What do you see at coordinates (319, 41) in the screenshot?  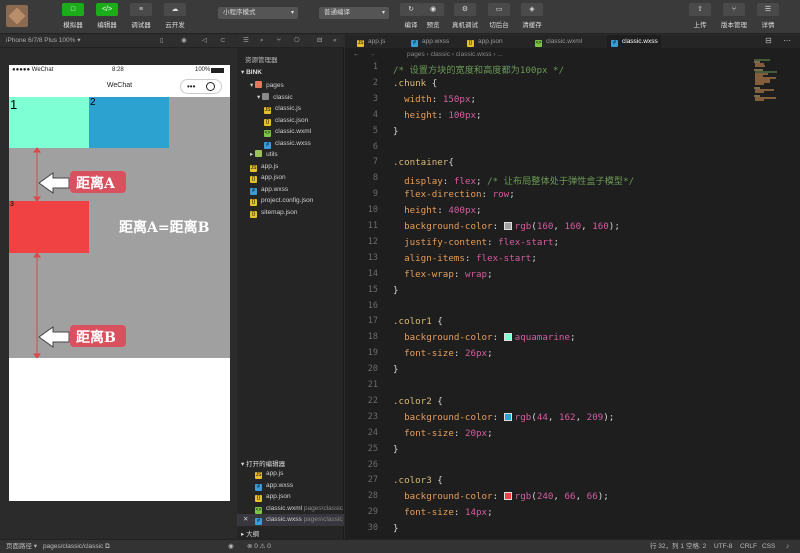 I see `split-icon: ⊟` at bounding box center [319, 41].